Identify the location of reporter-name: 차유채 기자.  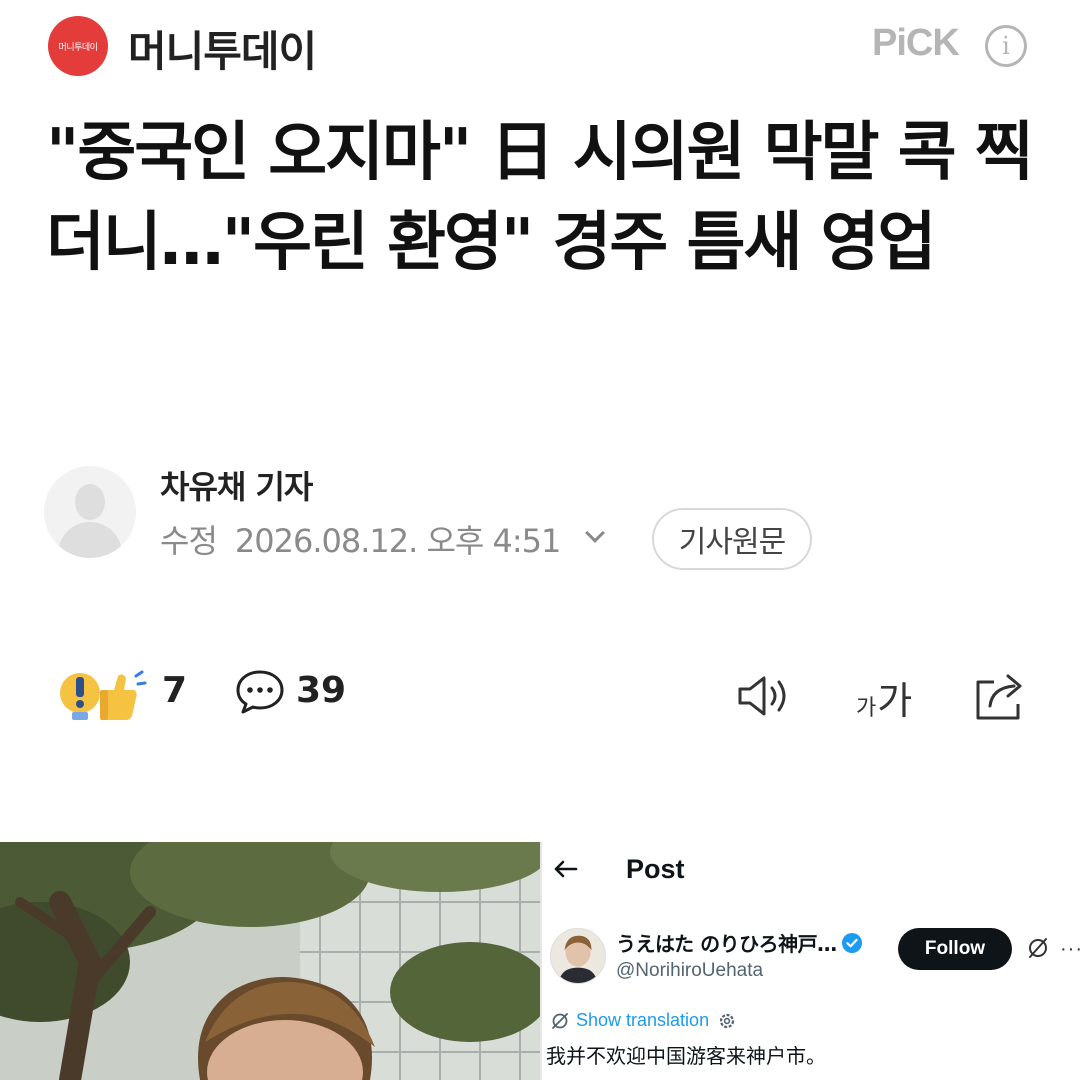
(236, 485).